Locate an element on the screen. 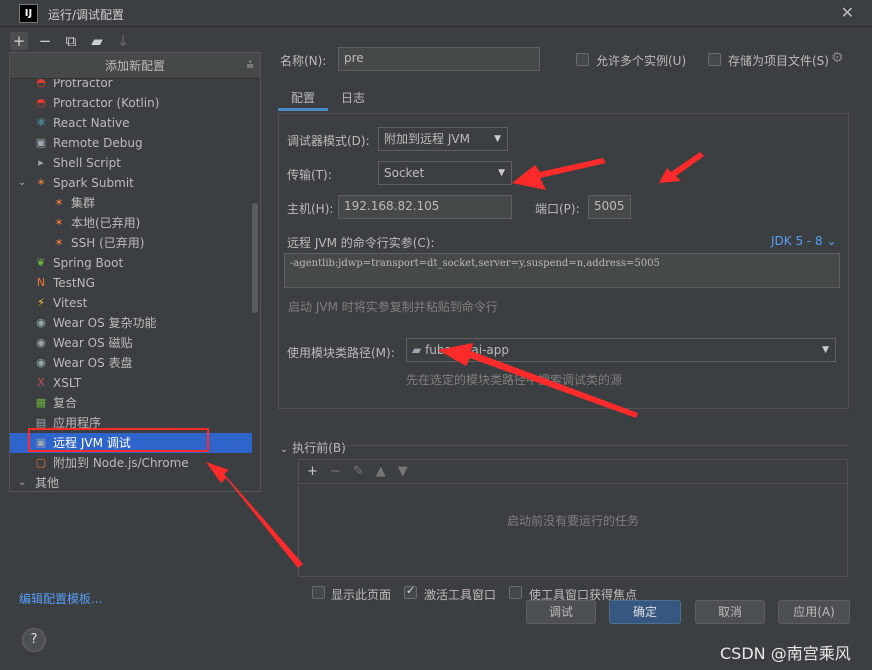  list-item-label: Wear OS 表盘 is located at coordinates (93, 363).